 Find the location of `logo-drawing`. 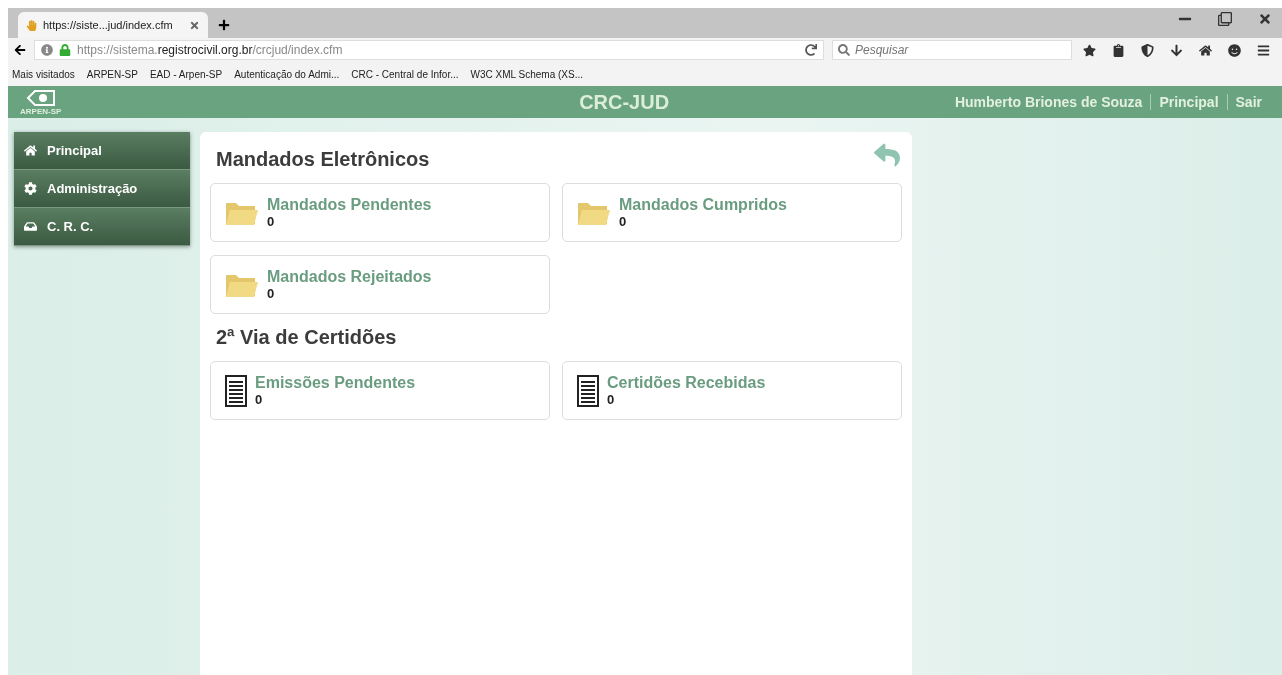

logo-drawing is located at coordinates (40, 97).